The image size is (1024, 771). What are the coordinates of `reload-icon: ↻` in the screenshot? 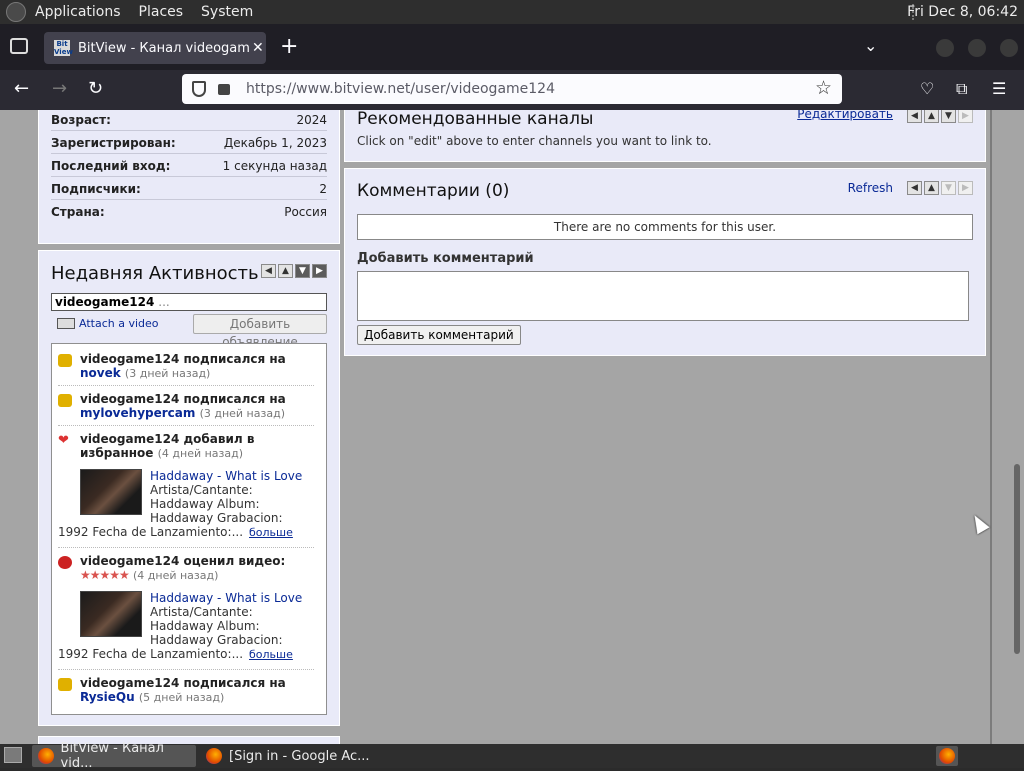 It's located at (95, 88).